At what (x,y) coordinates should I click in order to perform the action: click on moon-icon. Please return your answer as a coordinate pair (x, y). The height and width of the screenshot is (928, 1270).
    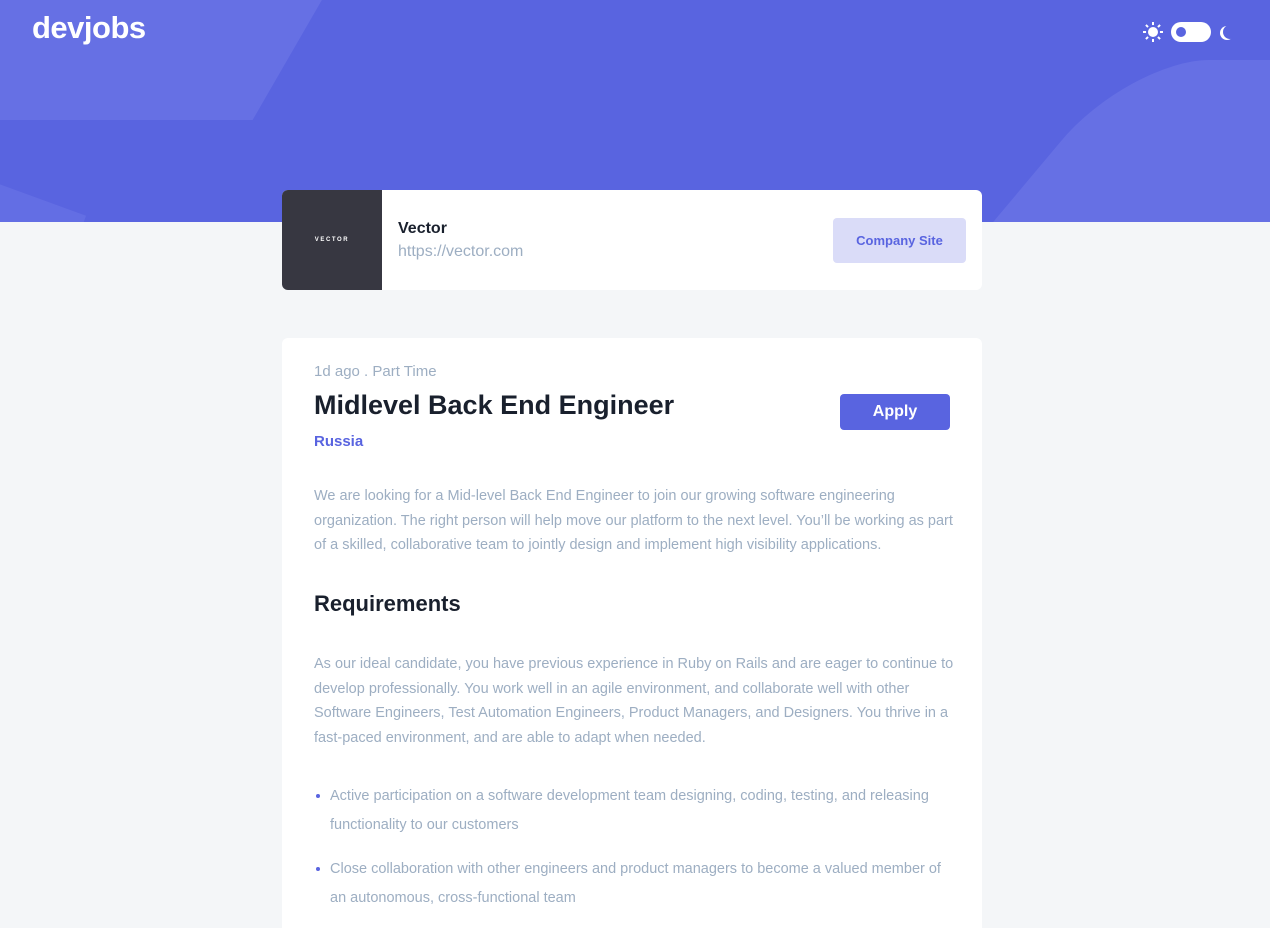
    Looking at the image, I should click on (1230, 32).